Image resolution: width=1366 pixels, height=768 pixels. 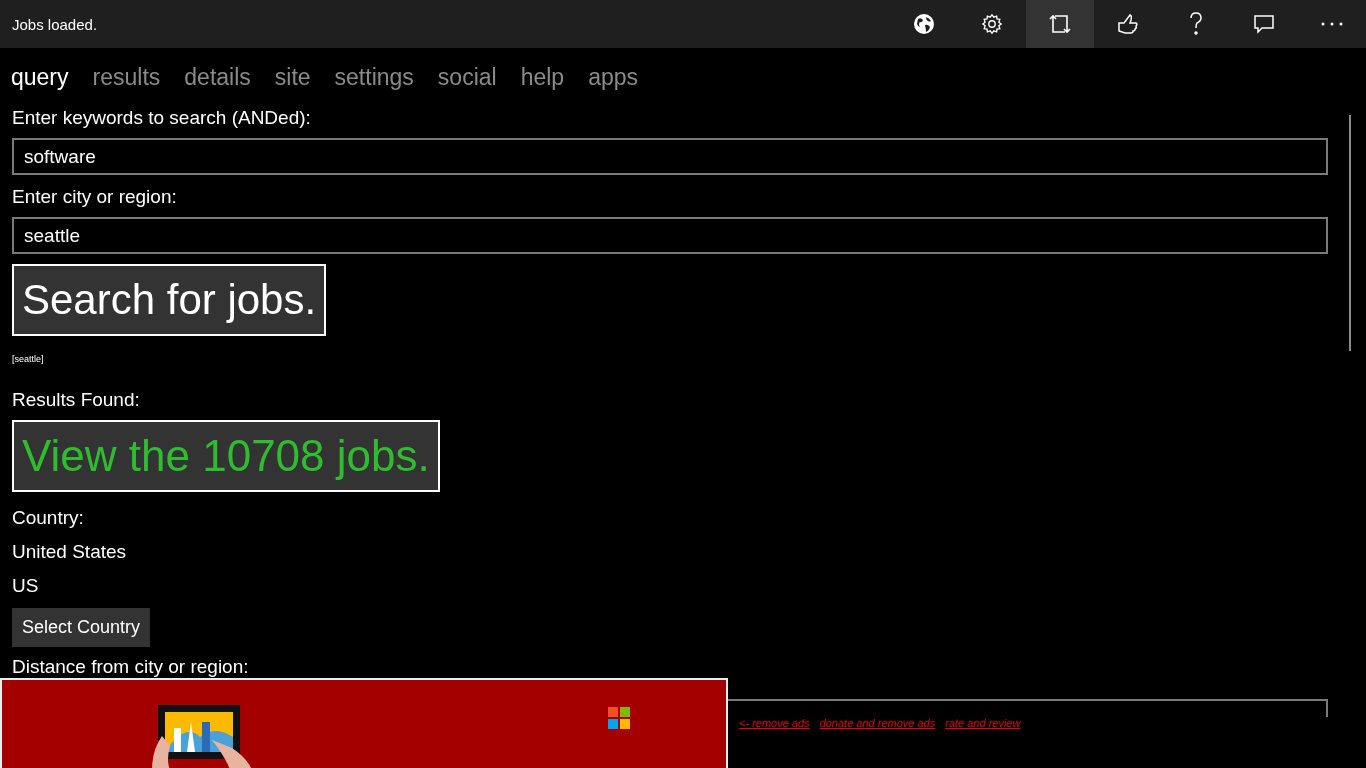 I want to click on repeat-icon, so click(x=1060, y=24).